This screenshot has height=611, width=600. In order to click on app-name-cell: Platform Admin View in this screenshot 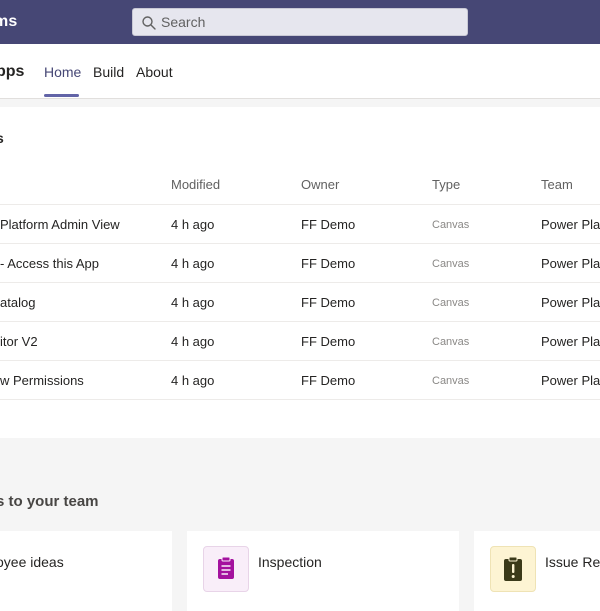, I will do `click(60, 224)`.